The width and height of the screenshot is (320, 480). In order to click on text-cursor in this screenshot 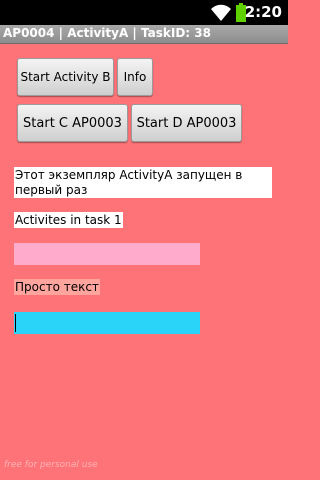, I will do `click(15, 323)`.